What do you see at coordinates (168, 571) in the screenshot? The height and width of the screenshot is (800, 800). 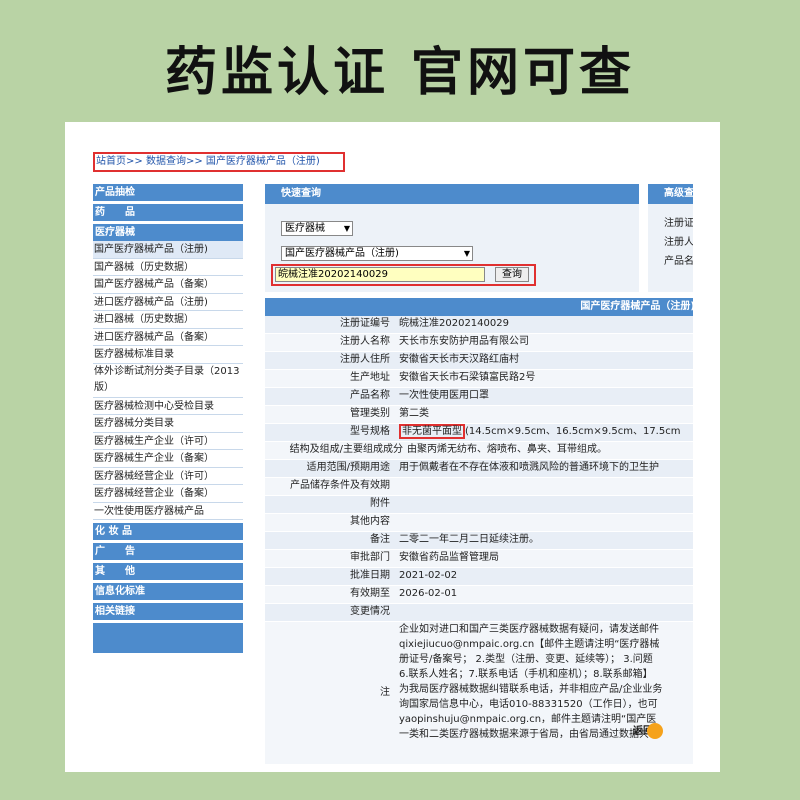 I see `sidebar-section-other: 其 他` at bounding box center [168, 571].